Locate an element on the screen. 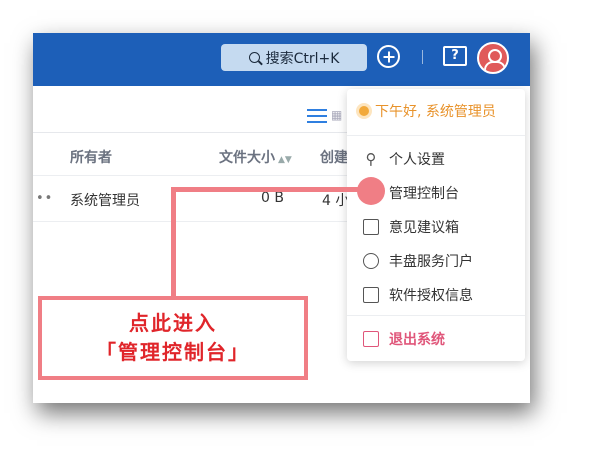 The height and width of the screenshot is (468, 595). help-icon: ? is located at coordinates (455, 56).